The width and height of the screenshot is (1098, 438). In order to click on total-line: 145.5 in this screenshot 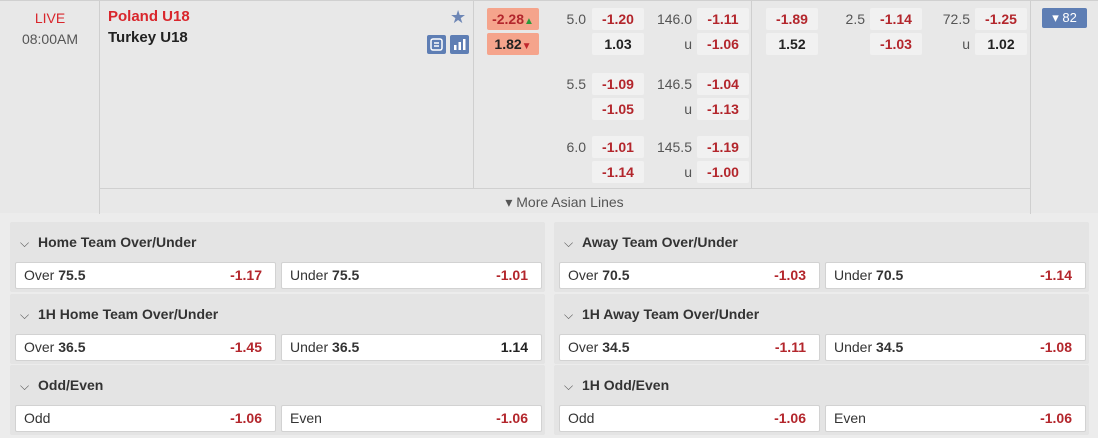, I will do `click(674, 147)`.